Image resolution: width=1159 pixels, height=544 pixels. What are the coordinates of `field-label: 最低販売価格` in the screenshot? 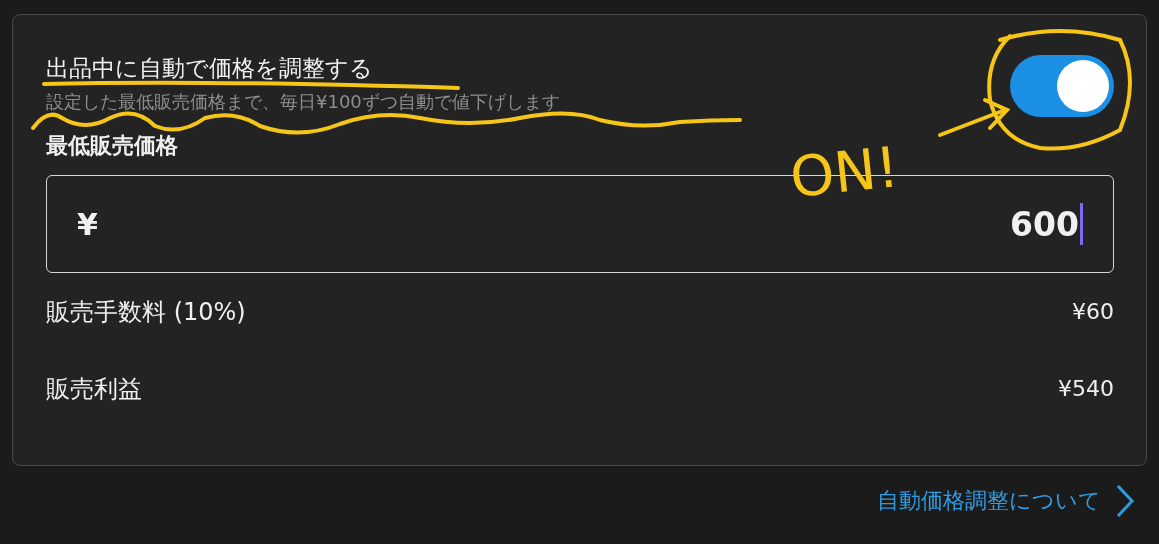 It's located at (112, 146).